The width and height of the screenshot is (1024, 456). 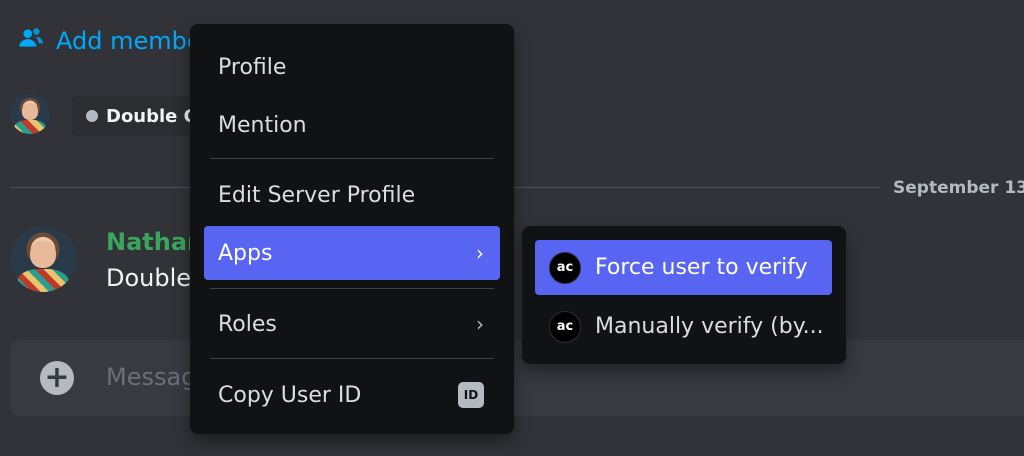 What do you see at coordinates (43, 259) in the screenshot?
I see `message-avatar` at bounding box center [43, 259].